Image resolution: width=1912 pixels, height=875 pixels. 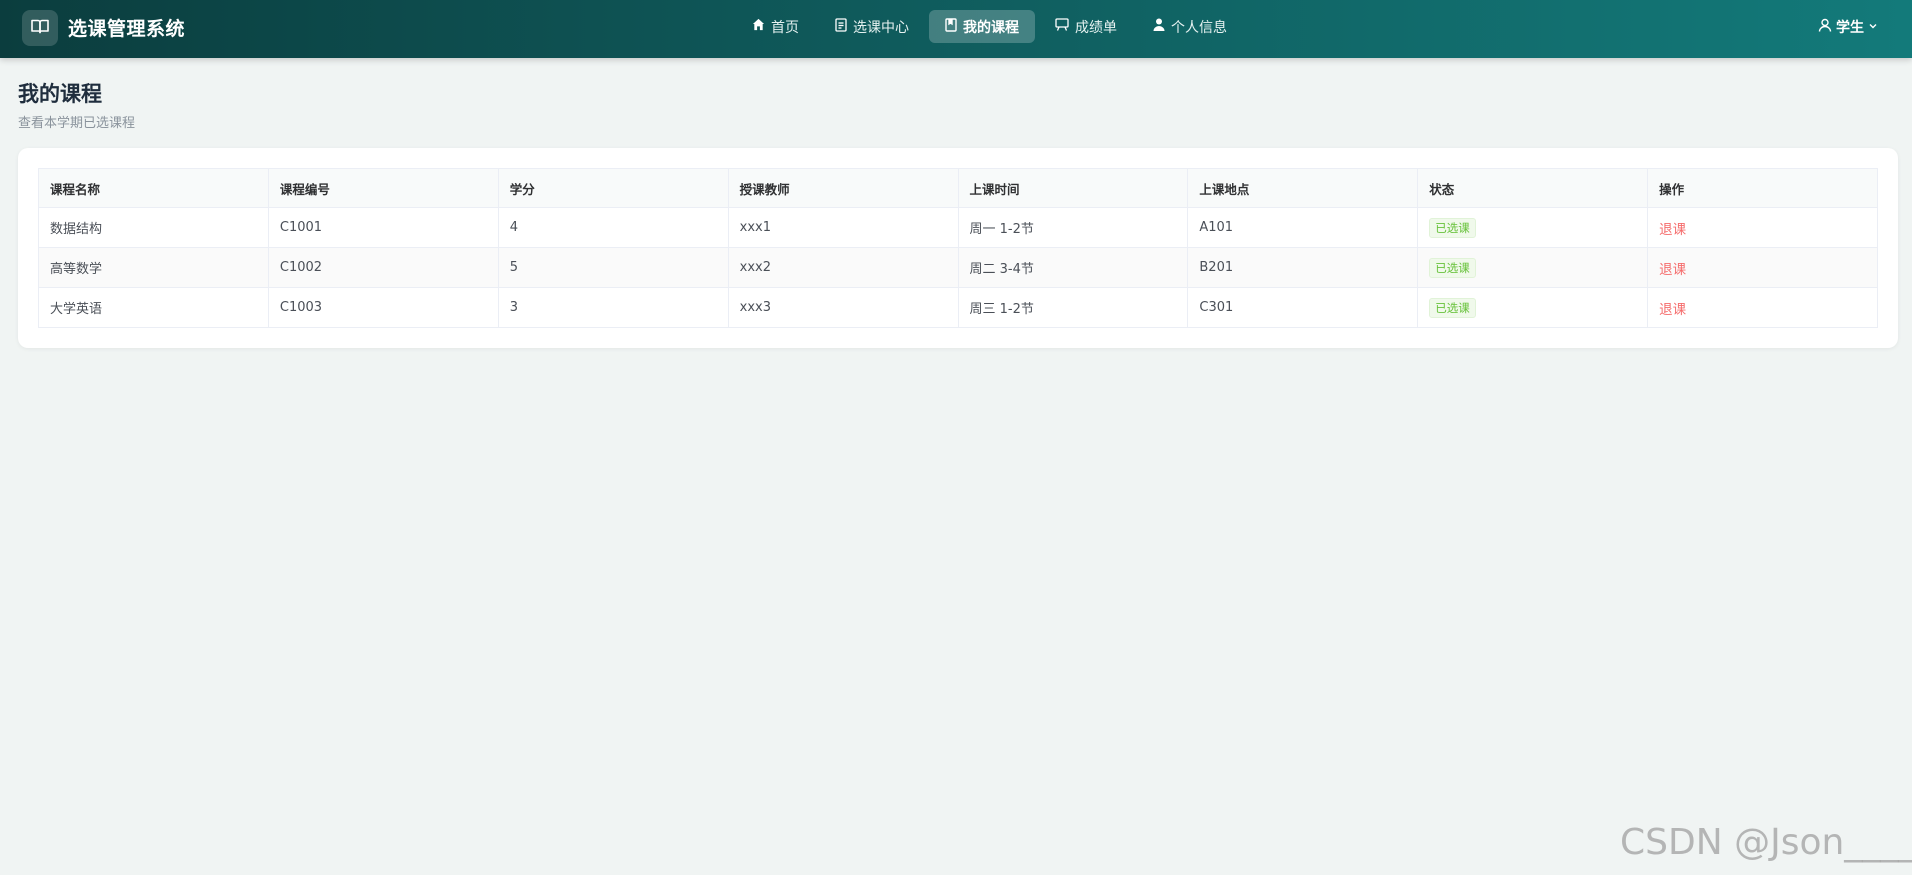 I want to click on top-navigation-bar: 选课管理系统 首页 选课中心 我的课程 成绩单 个人信息 学生, so click(x=956, y=29).